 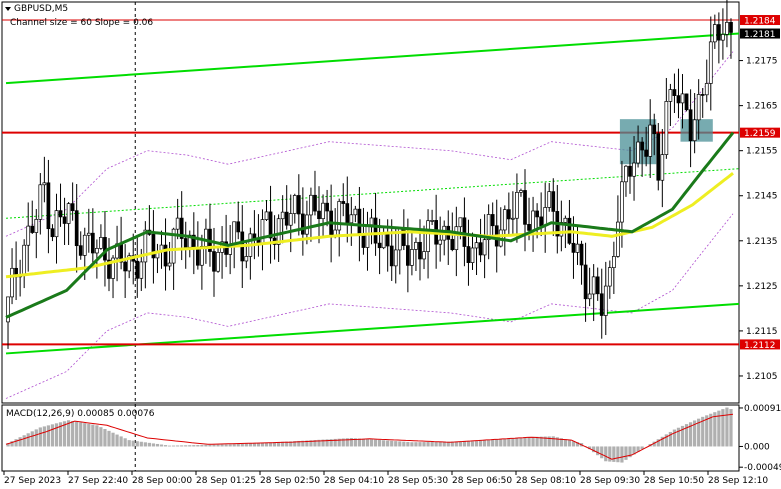 What do you see at coordinates (762, 409) in the screenshot?
I see `macd-tick-label: 0.00091` at bounding box center [762, 409].